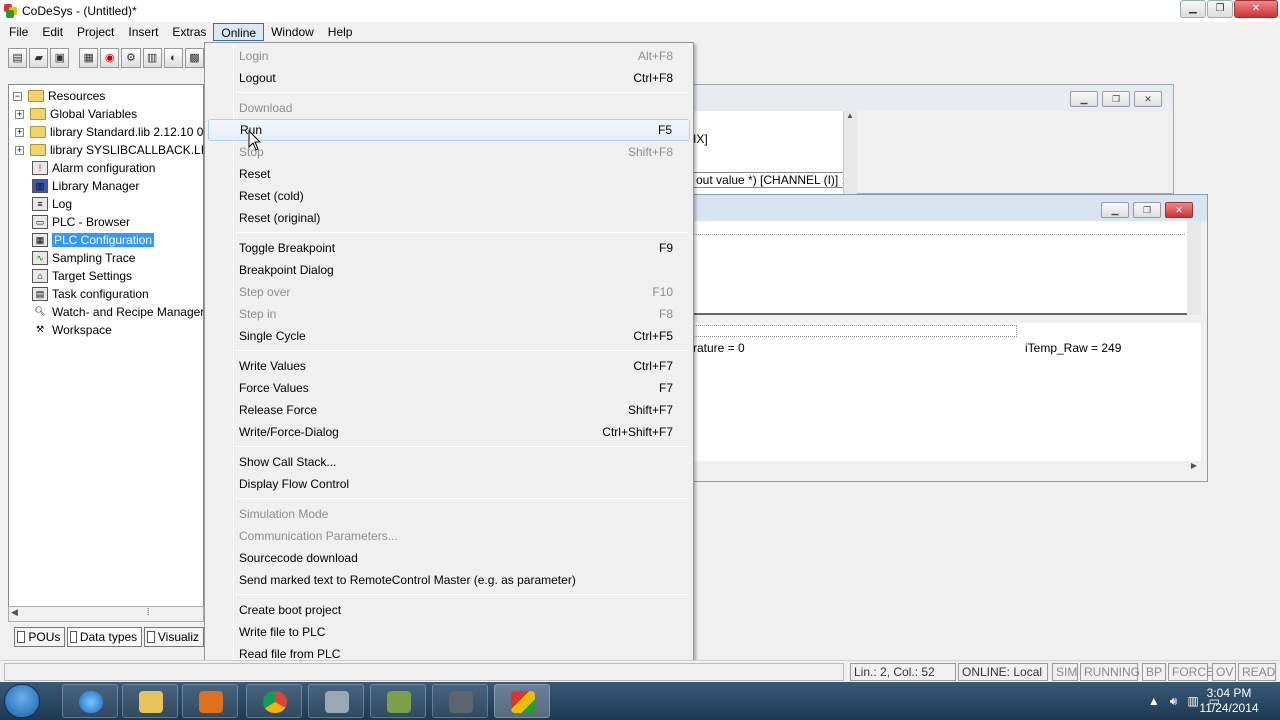 The width and height of the screenshot is (1280, 720). Describe the element at coordinates (903, 672) in the screenshot. I see `cursor-position: Lin.: 2, Col.: 52` at that location.